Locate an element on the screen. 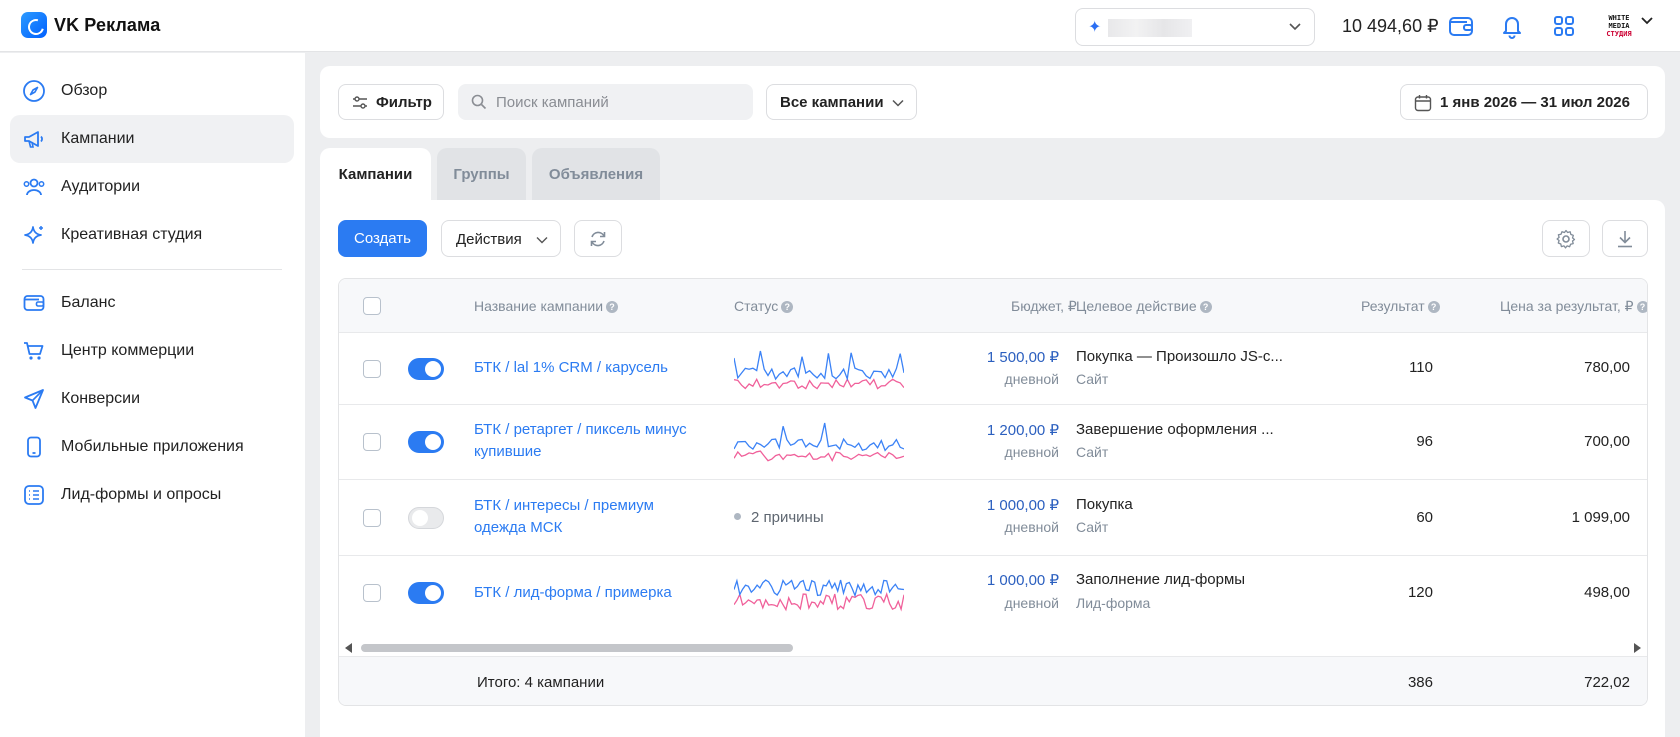 This screenshot has width=1680, height=737. campaign-name-link: БТК / ретаргет / пиксель минус купившие is located at coordinates (589, 441).